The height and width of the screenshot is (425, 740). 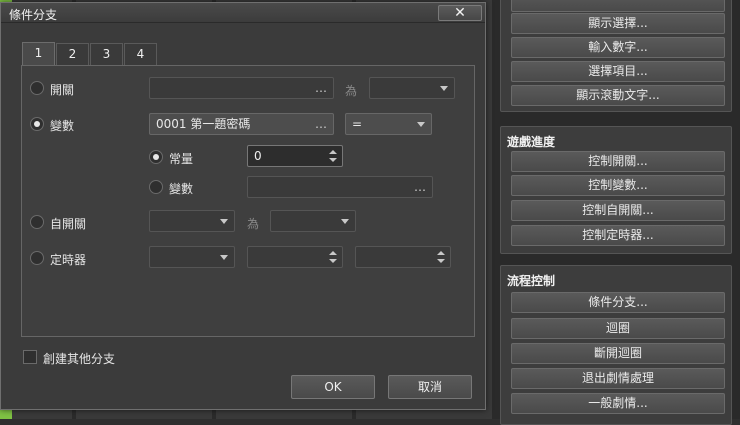 I want to click on variable-label: 變數, so click(x=62, y=126).